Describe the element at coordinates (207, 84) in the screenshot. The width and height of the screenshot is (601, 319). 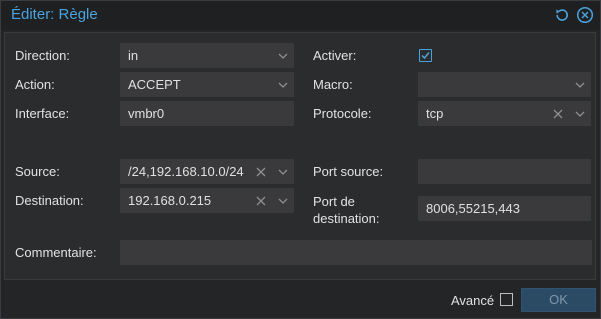
I see `action-select: ACCEPT` at that location.